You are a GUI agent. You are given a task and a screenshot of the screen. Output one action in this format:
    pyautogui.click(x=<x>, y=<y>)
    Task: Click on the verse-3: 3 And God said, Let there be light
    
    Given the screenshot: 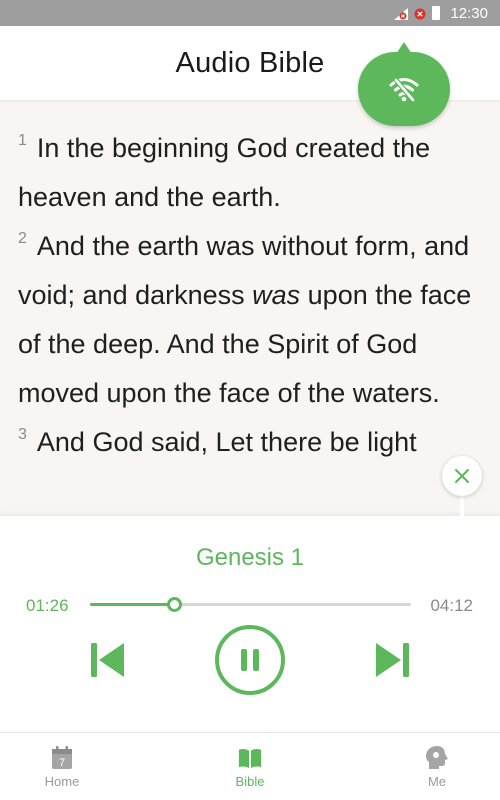 What is the action you would take?
    pyautogui.click(x=250, y=442)
    